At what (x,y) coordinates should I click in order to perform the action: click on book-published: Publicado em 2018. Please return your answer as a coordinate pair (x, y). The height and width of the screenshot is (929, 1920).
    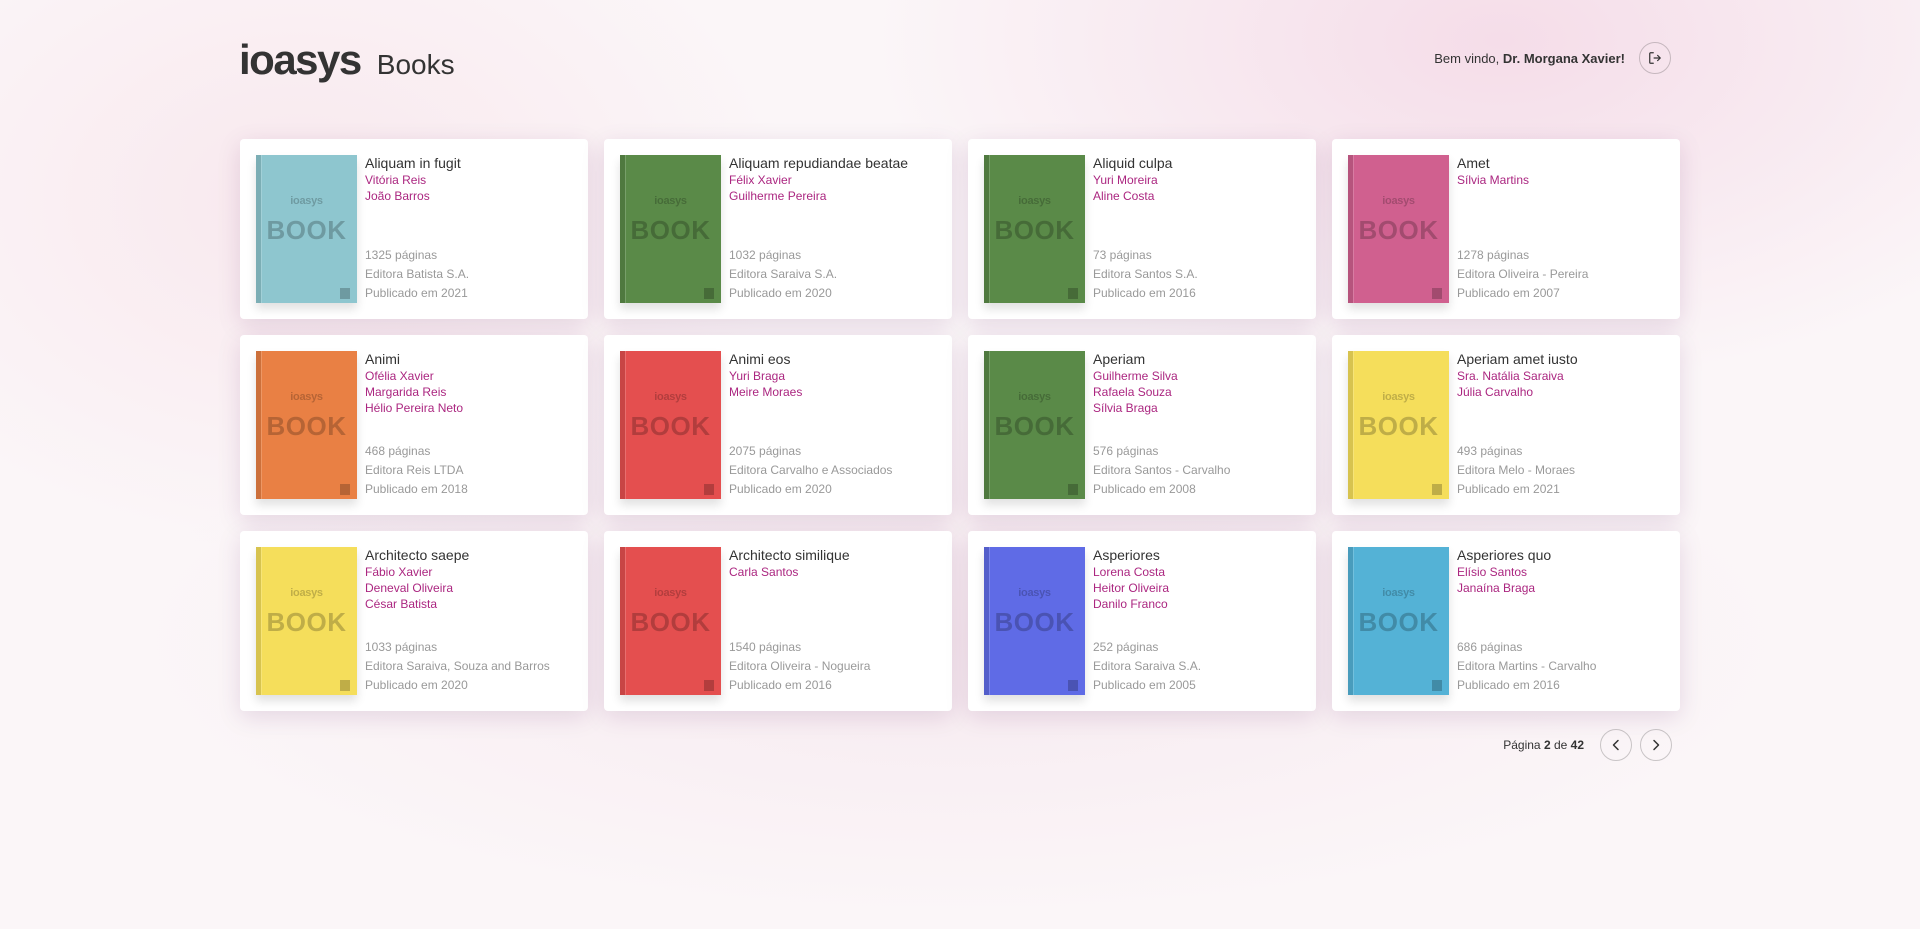
    Looking at the image, I should click on (416, 489).